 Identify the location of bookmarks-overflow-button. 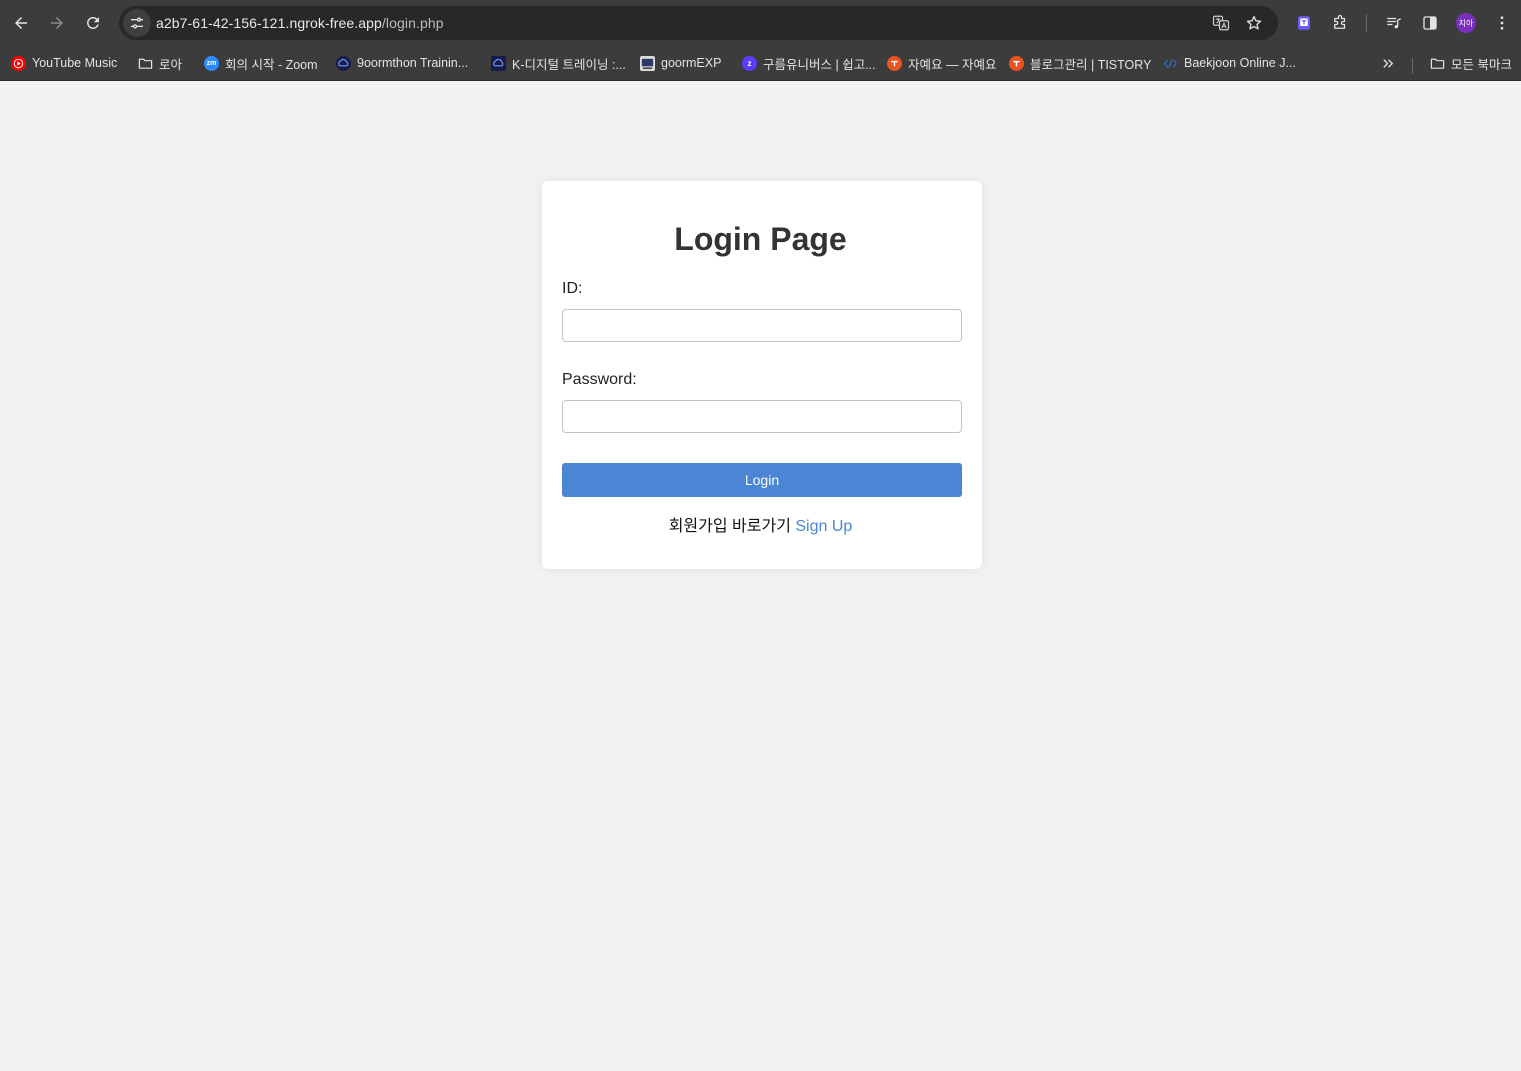
(1388, 63).